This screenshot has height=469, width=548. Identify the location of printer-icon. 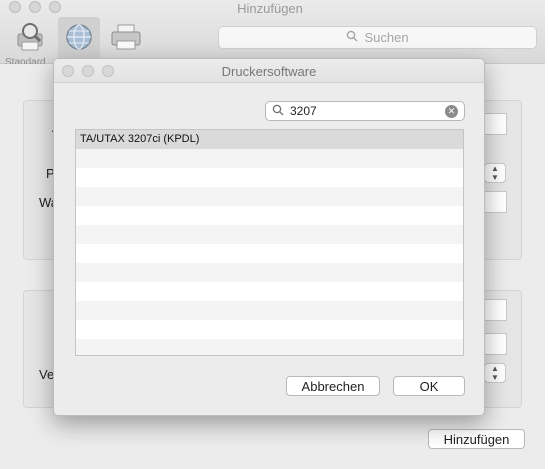
(126, 38).